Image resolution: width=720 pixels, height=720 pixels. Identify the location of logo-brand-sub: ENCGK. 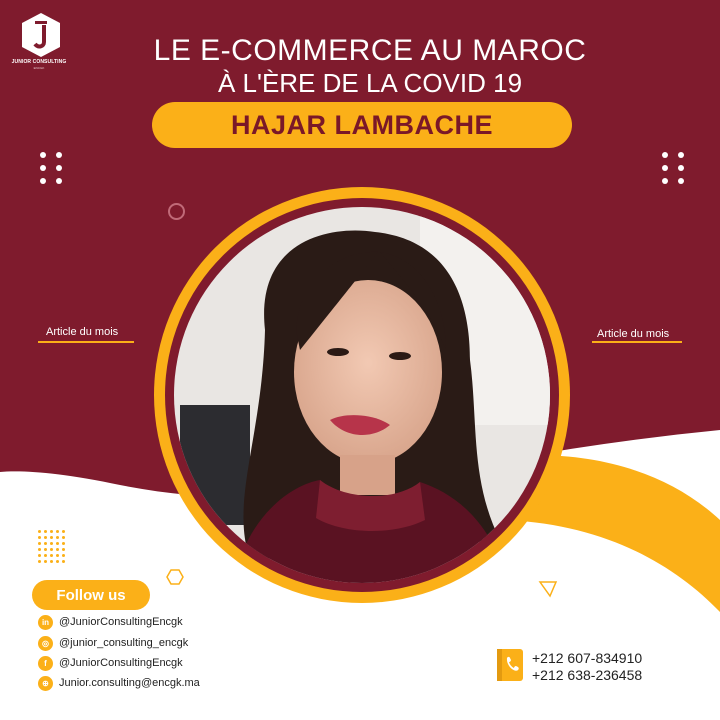
(39, 68).